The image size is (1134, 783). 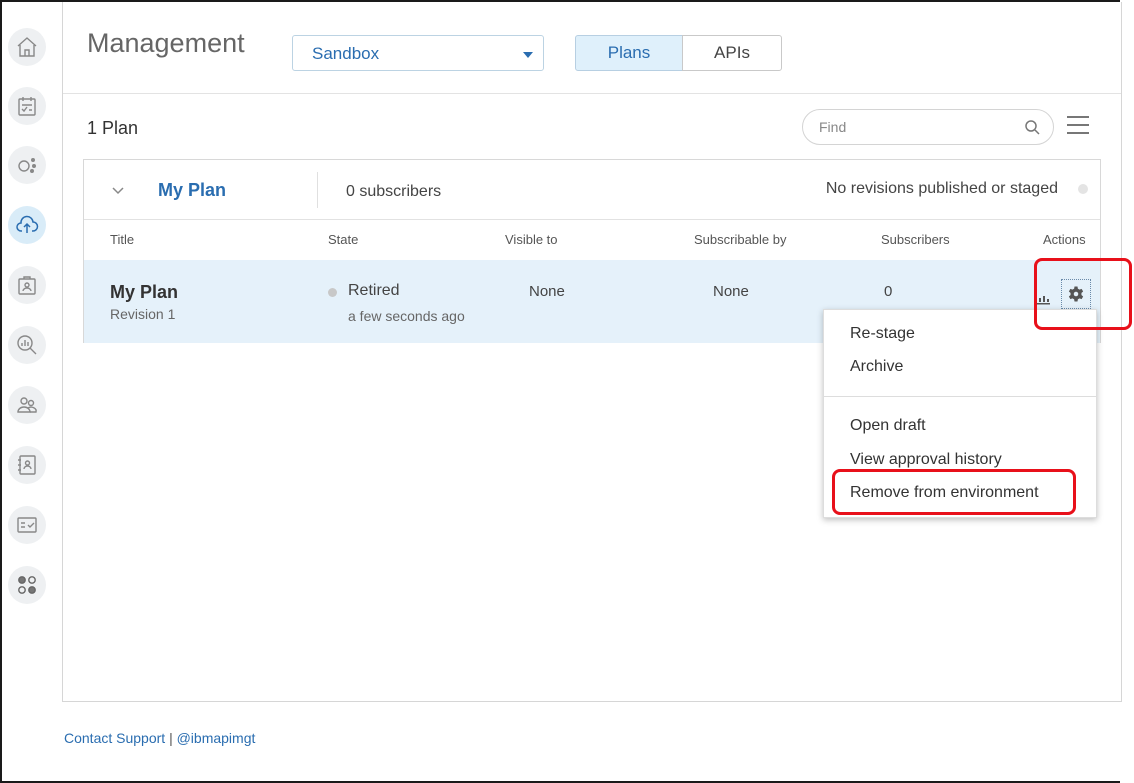 I want to click on calendar-checklist-icon, so click(x=27, y=106).